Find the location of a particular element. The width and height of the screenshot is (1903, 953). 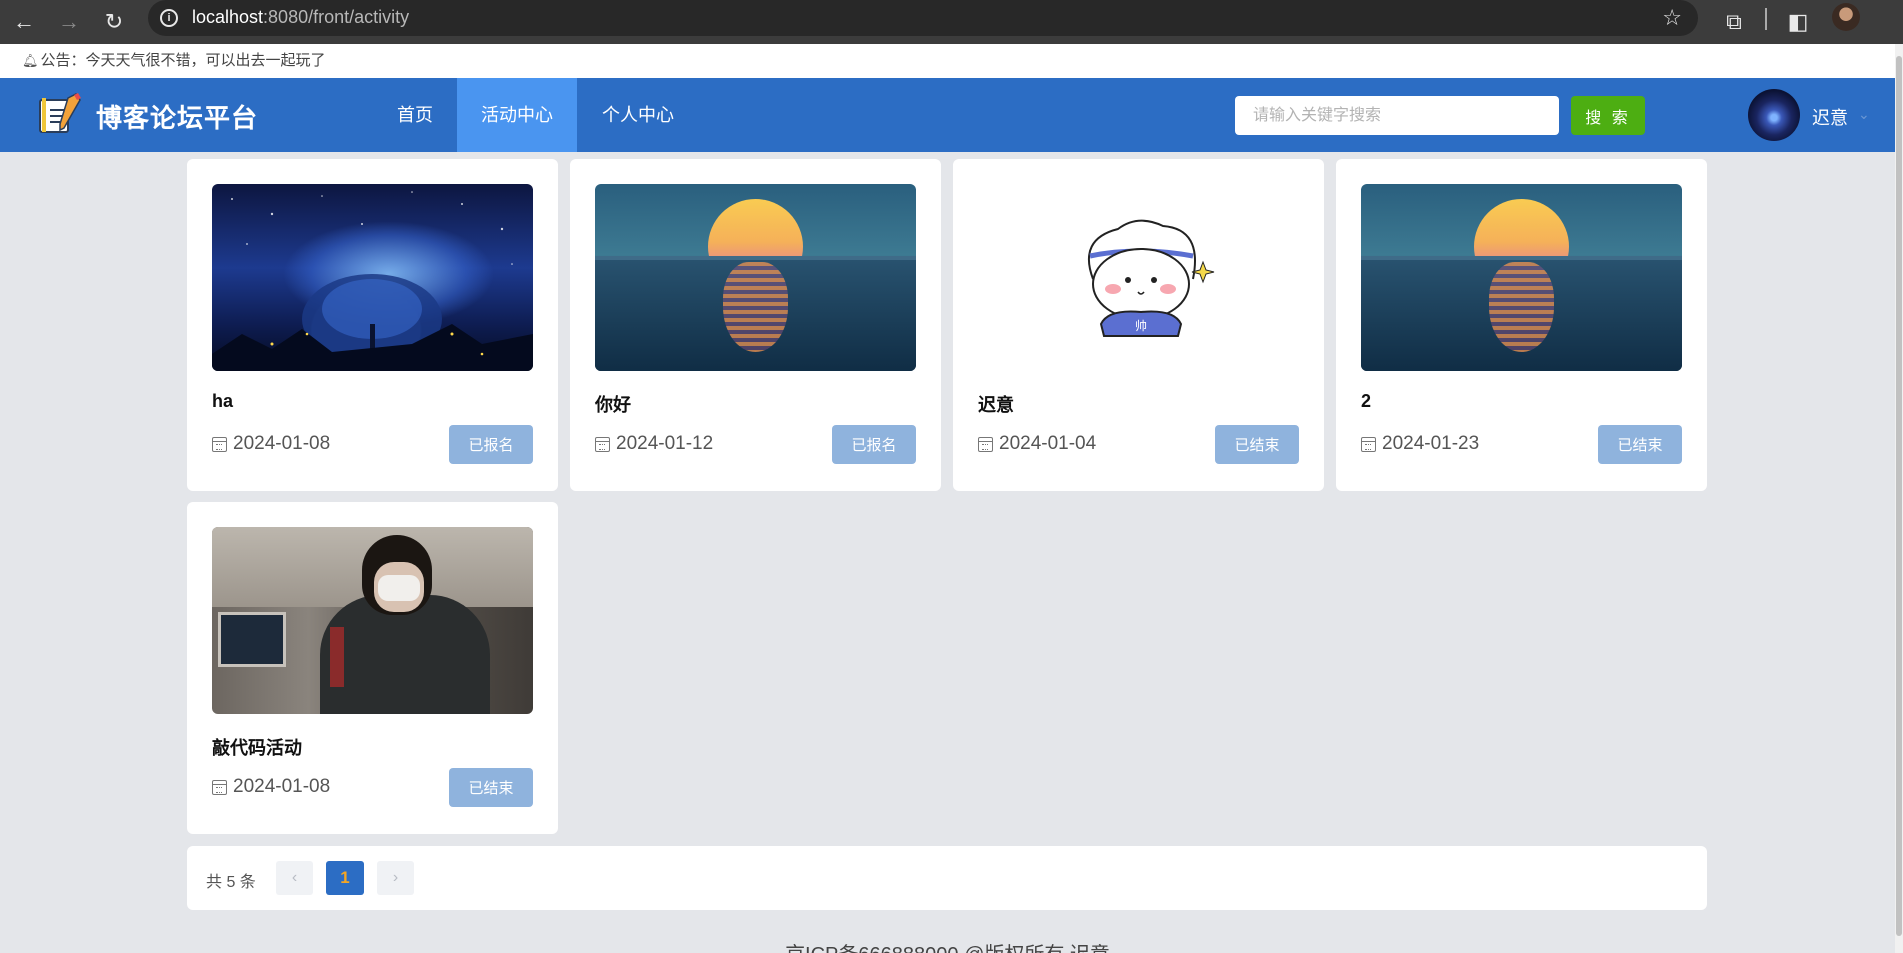

activity-card: 你好 2024-01-12 已报名 is located at coordinates (755, 325).